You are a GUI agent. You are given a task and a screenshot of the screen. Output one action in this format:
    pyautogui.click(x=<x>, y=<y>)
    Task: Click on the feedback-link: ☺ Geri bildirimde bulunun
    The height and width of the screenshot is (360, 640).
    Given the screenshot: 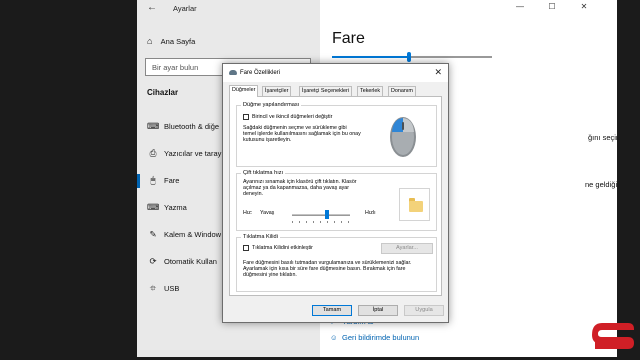 What is the action you would take?
    pyautogui.click(x=374, y=337)
    